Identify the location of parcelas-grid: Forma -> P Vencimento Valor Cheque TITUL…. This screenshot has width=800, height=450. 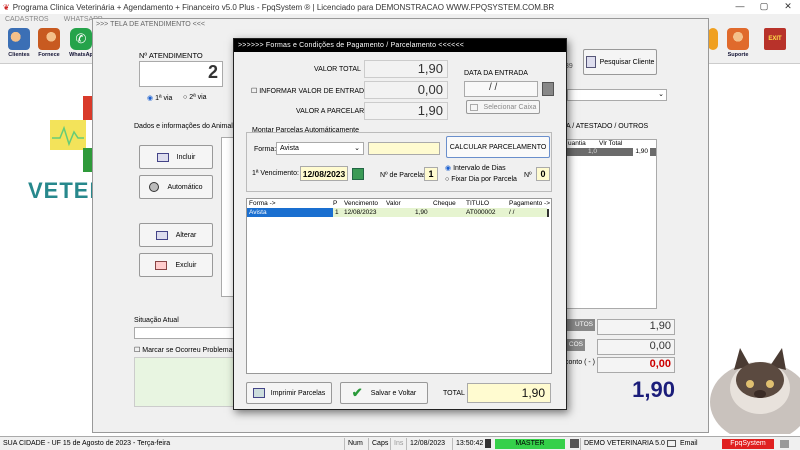
(399, 286).